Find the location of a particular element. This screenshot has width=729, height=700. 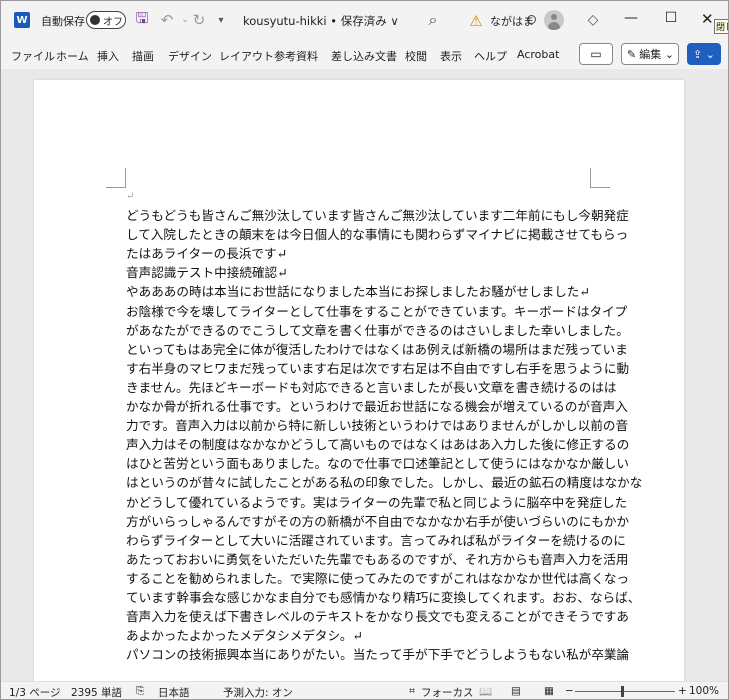

user-status-icon is located at coordinates (531, 19).